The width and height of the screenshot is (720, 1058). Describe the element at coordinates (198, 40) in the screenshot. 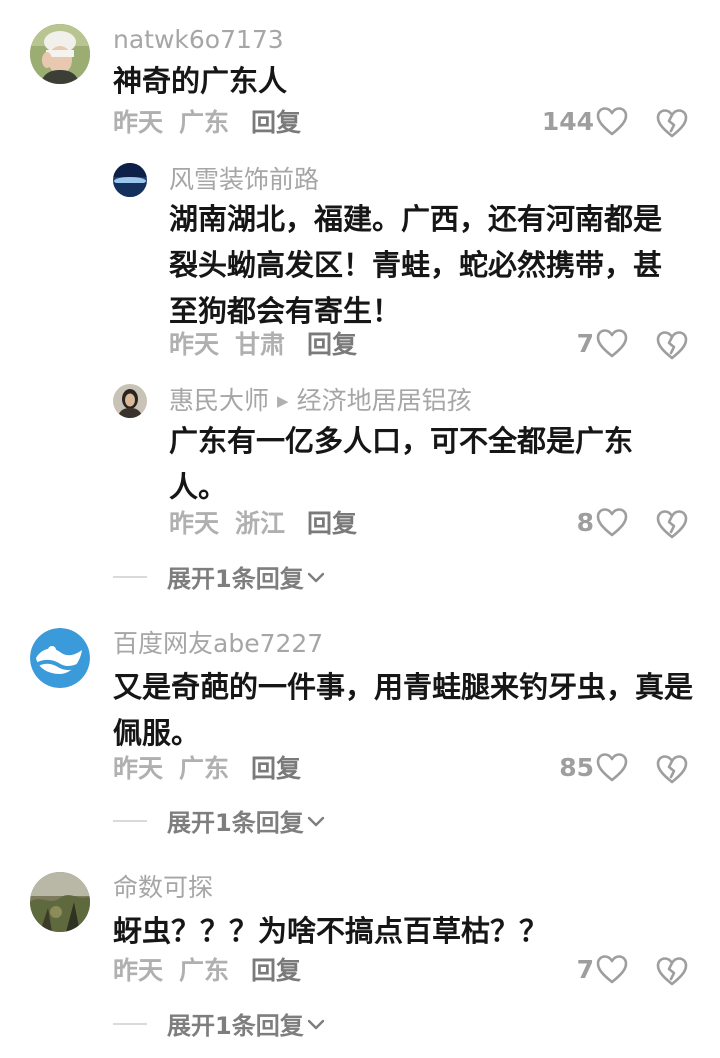

I see `comment-username: natwk6o7173` at that location.